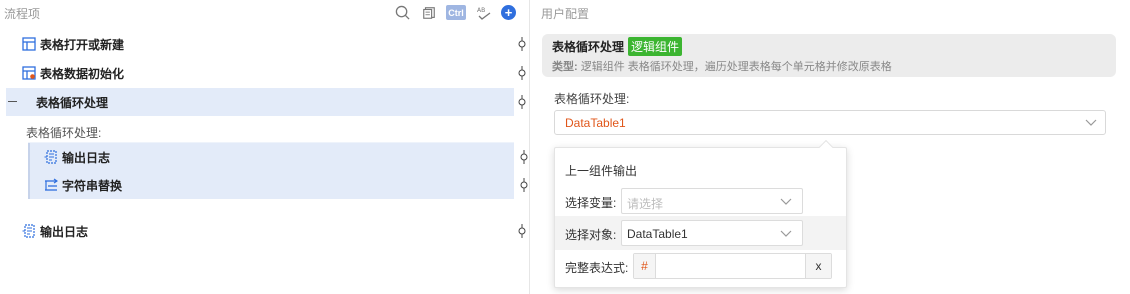  Describe the element at coordinates (588, 47) in the screenshot. I see `component-title: 表格循环处理` at that location.